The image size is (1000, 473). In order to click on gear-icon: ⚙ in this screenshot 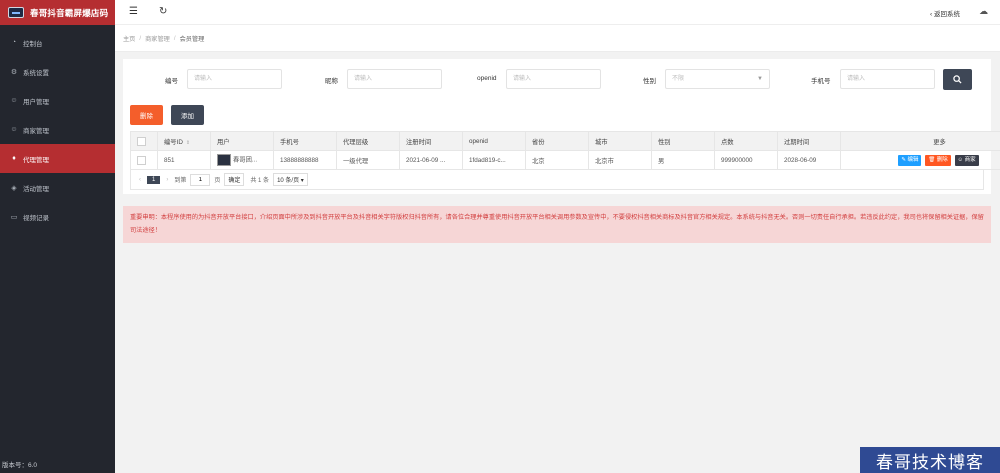, I will do `click(14, 72)`.